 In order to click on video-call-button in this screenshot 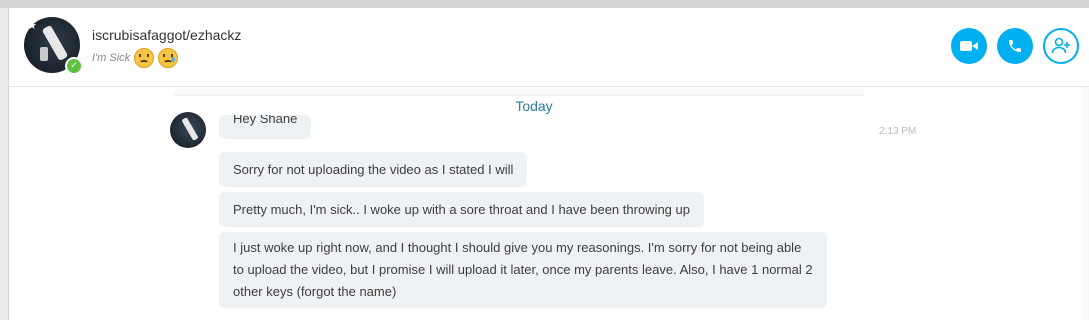, I will do `click(969, 46)`.